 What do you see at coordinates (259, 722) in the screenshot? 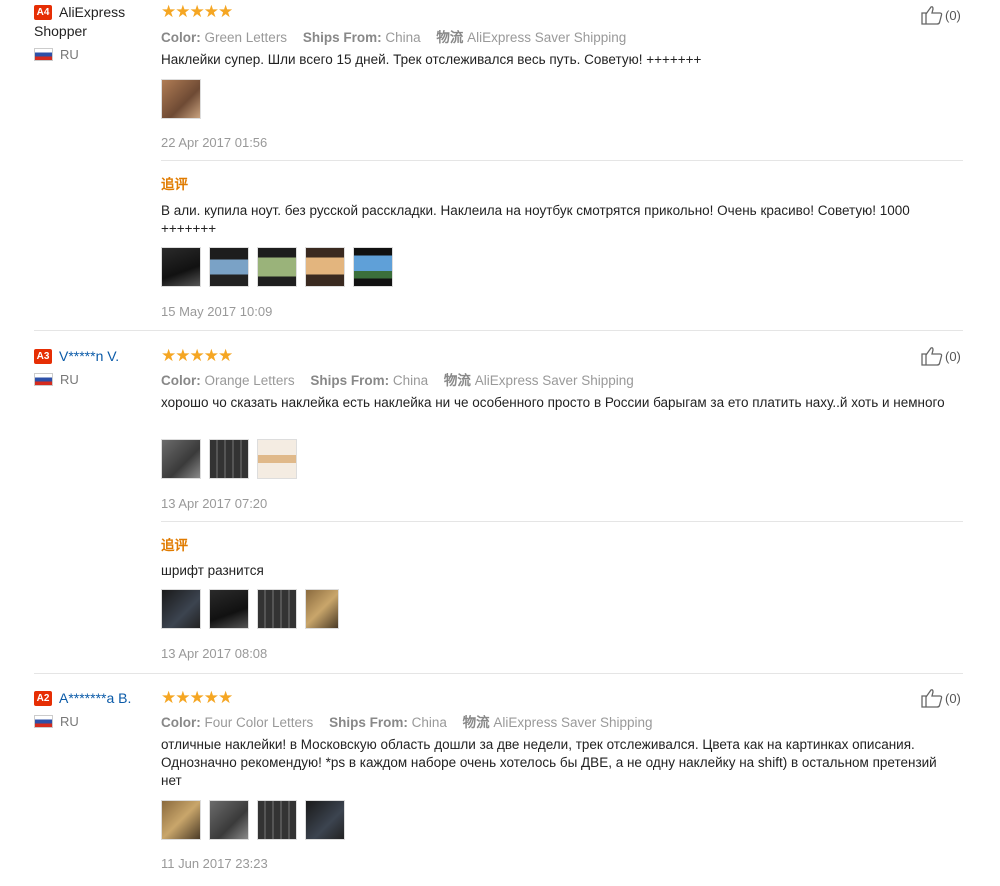
I see `color-value: Four Color Letters` at bounding box center [259, 722].